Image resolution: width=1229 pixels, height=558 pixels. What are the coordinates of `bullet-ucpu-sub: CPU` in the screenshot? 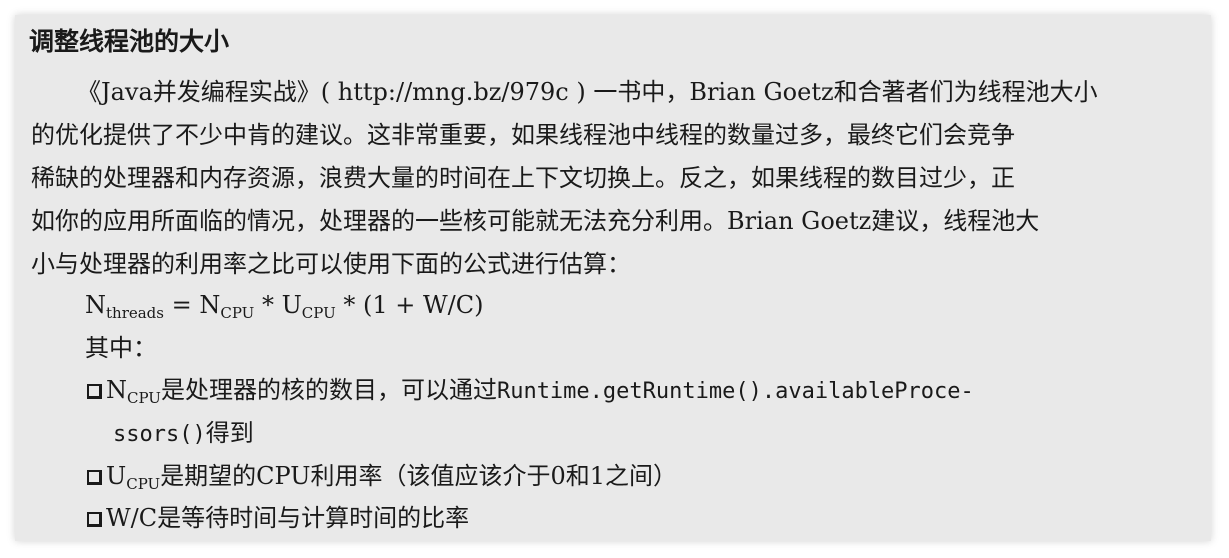 It's located at (143, 484).